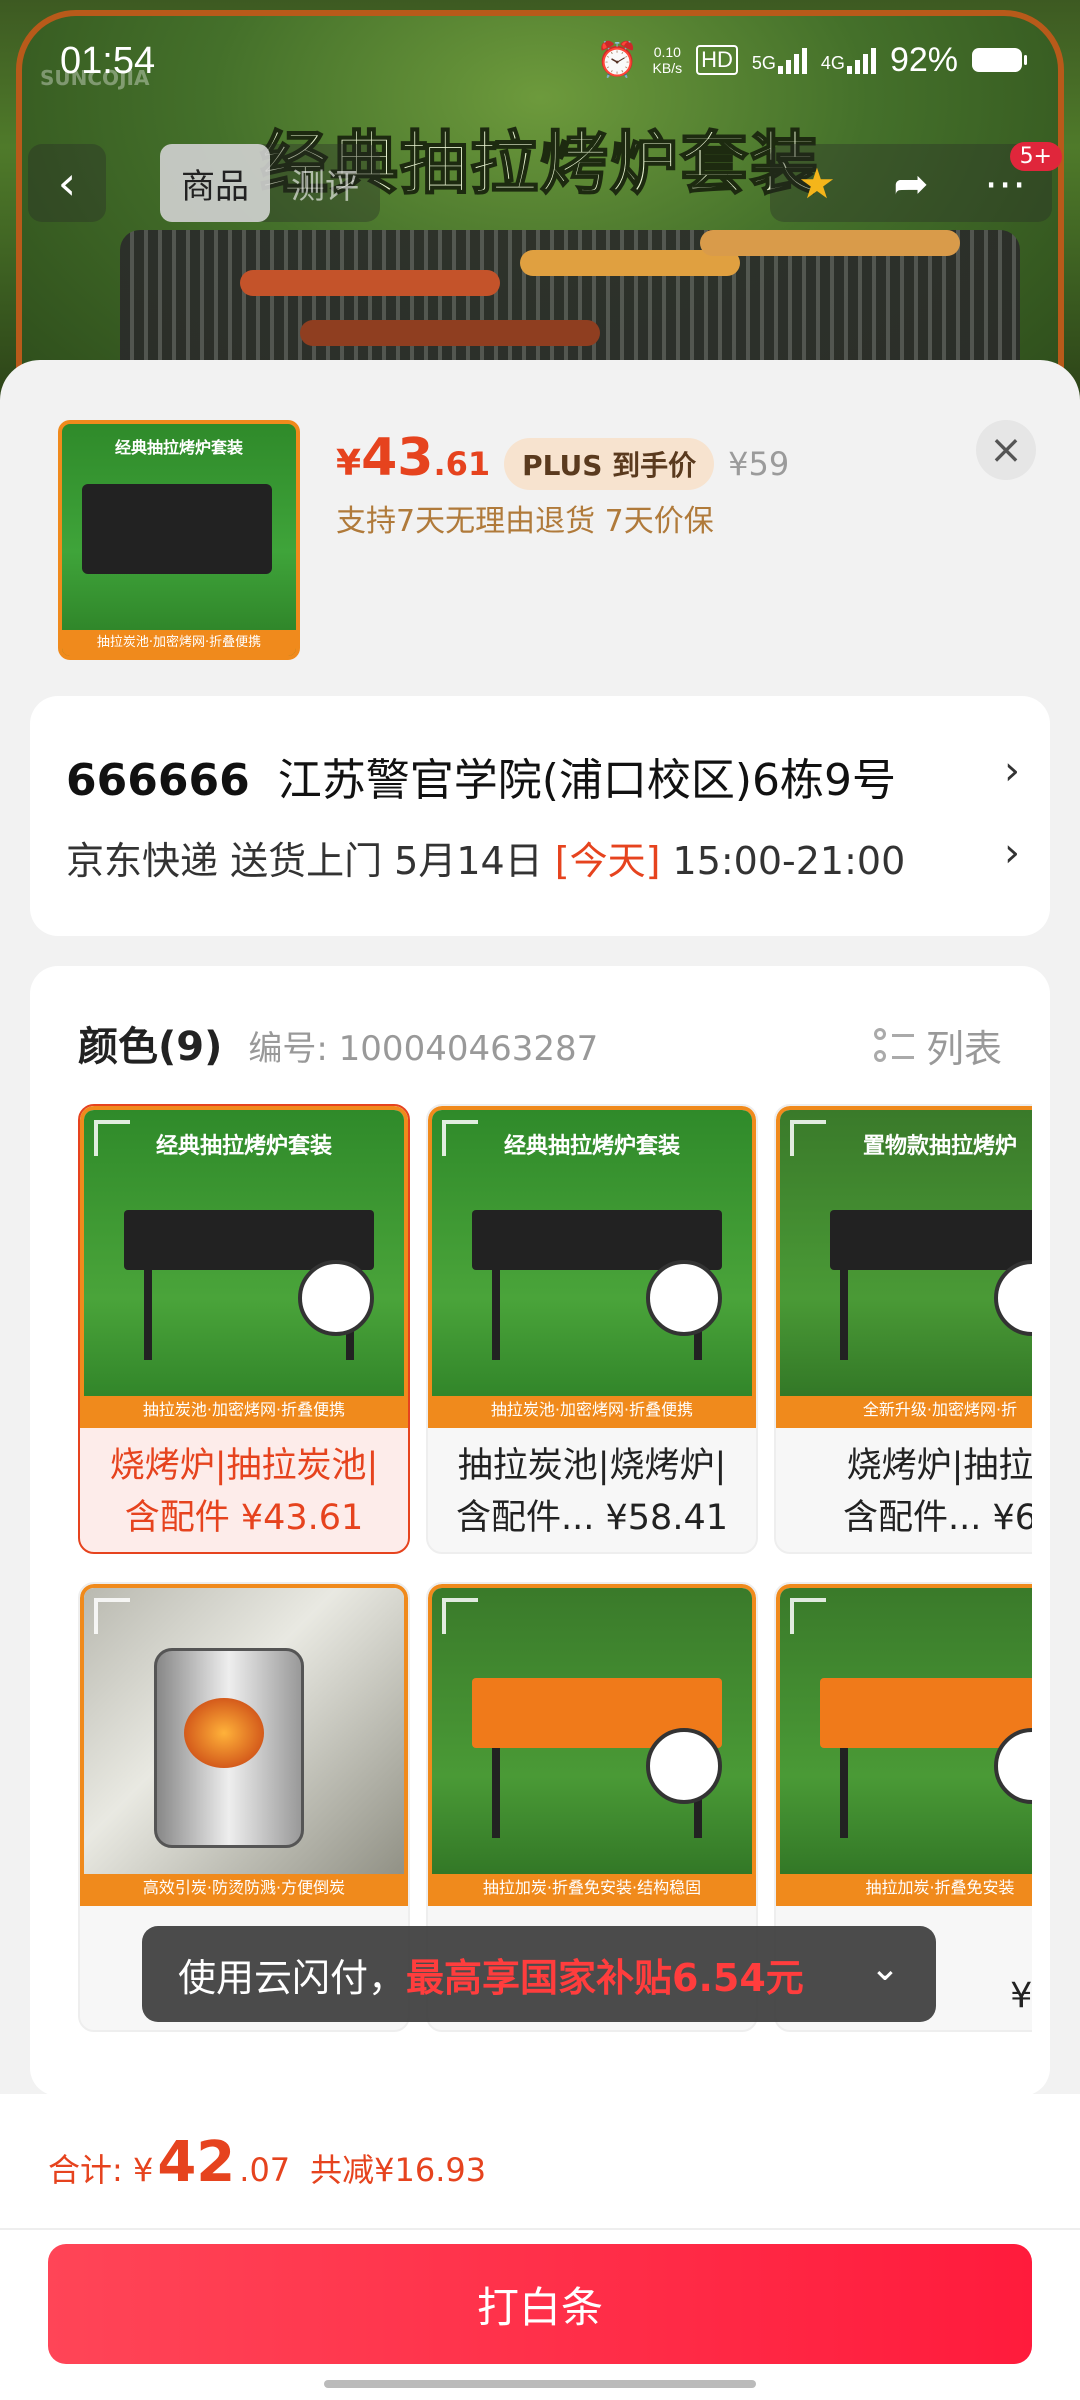  I want to click on nav-tabs: 商品 测评, so click(270, 183).